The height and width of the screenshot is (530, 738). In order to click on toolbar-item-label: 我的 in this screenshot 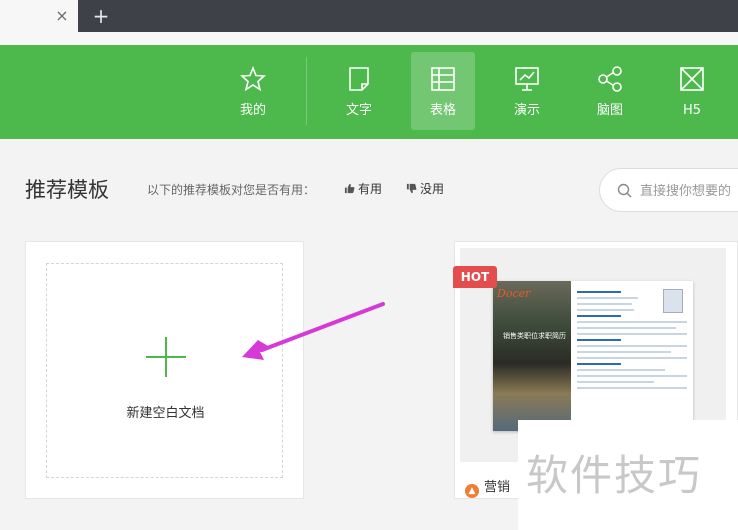, I will do `click(252, 110)`.